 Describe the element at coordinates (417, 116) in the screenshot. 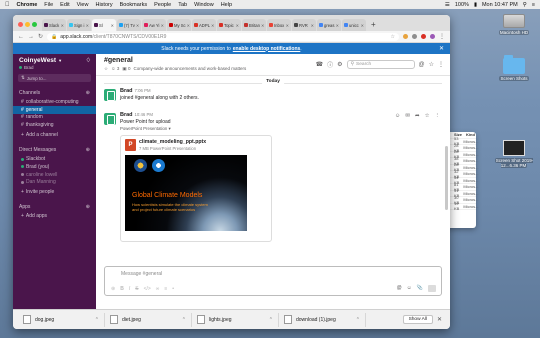

I see `share-icon: ➦` at that location.